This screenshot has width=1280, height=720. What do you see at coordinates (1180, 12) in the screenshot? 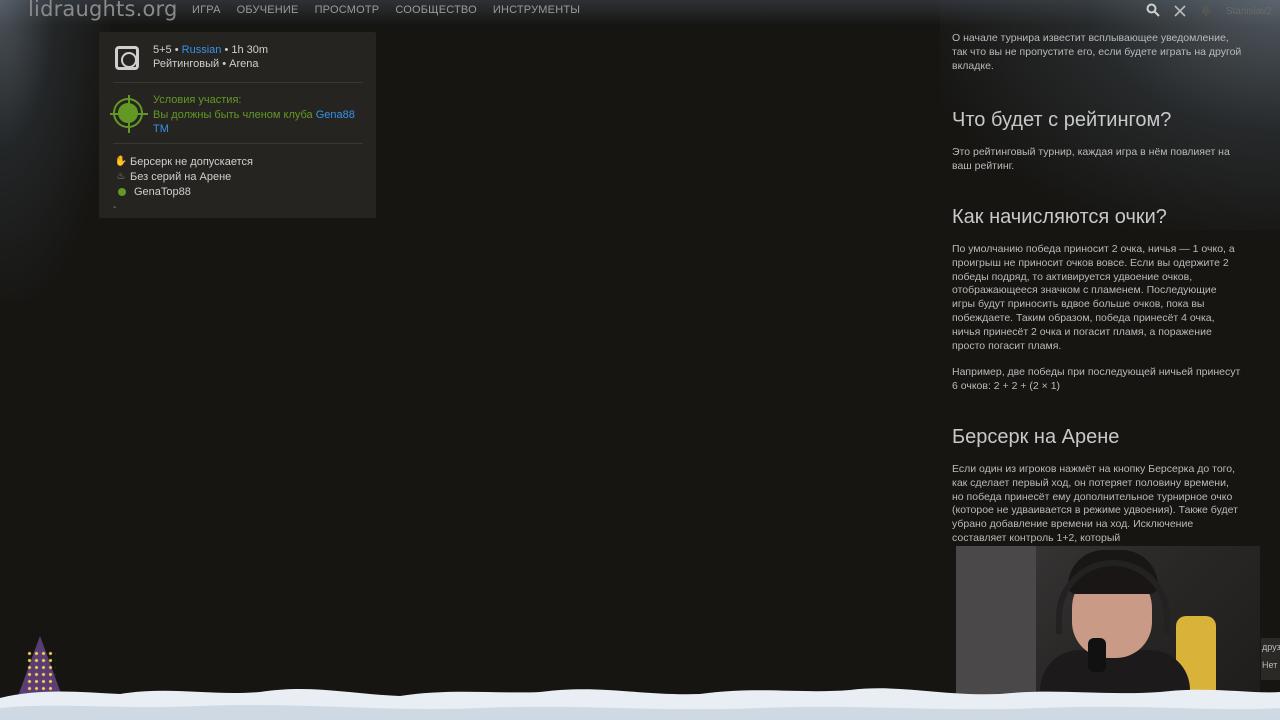
I see `close-icon` at bounding box center [1180, 12].